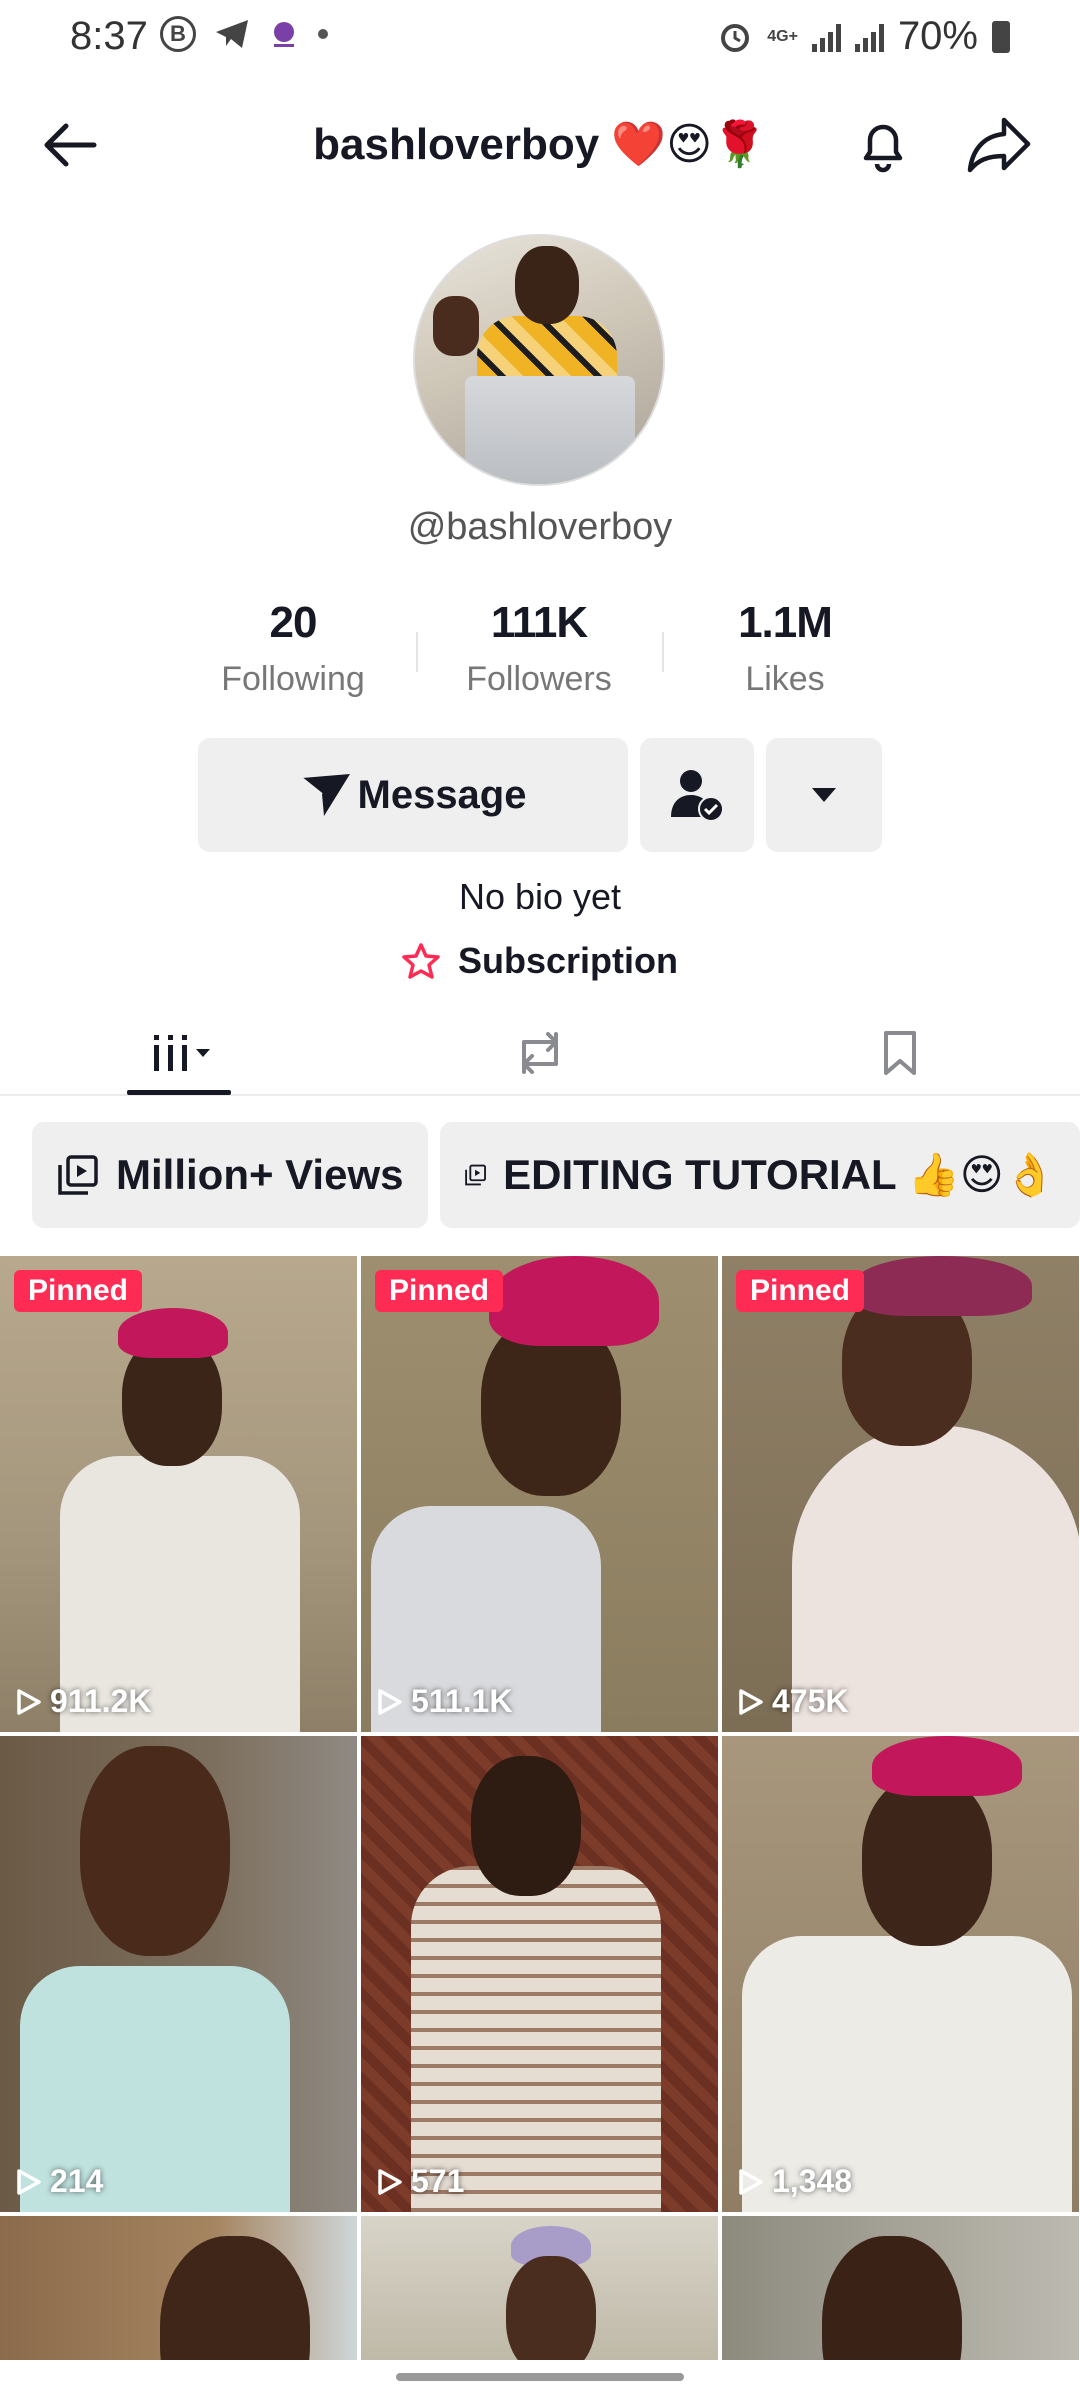 The image size is (1080, 2400). I want to click on bookmark-icon, so click(900, 1053).